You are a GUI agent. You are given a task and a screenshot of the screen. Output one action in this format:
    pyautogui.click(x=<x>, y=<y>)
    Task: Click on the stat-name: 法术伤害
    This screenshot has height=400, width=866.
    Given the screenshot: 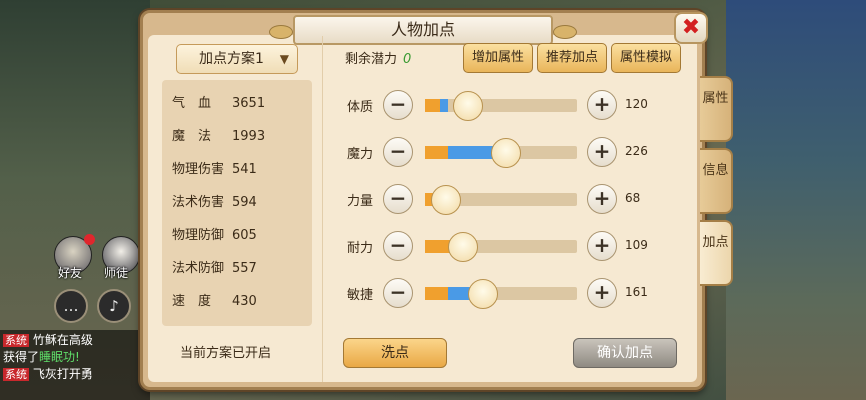 What is the action you would take?
    pyautogui.click(x=198, y=202)
    